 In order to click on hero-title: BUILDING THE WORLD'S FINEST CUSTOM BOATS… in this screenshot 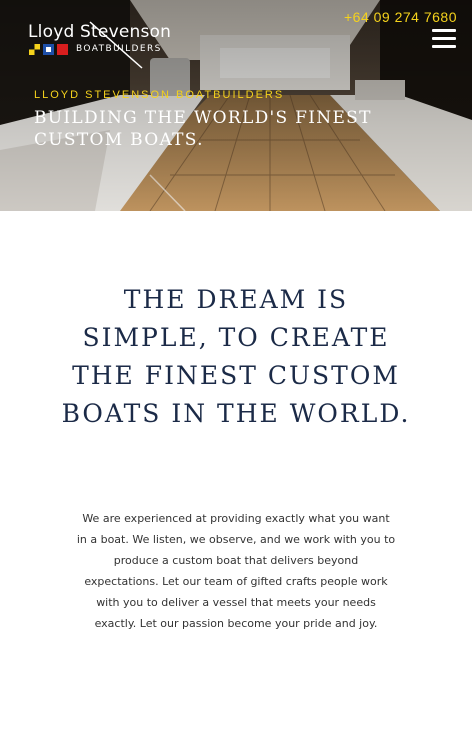, I will do `click(203, 129)`.